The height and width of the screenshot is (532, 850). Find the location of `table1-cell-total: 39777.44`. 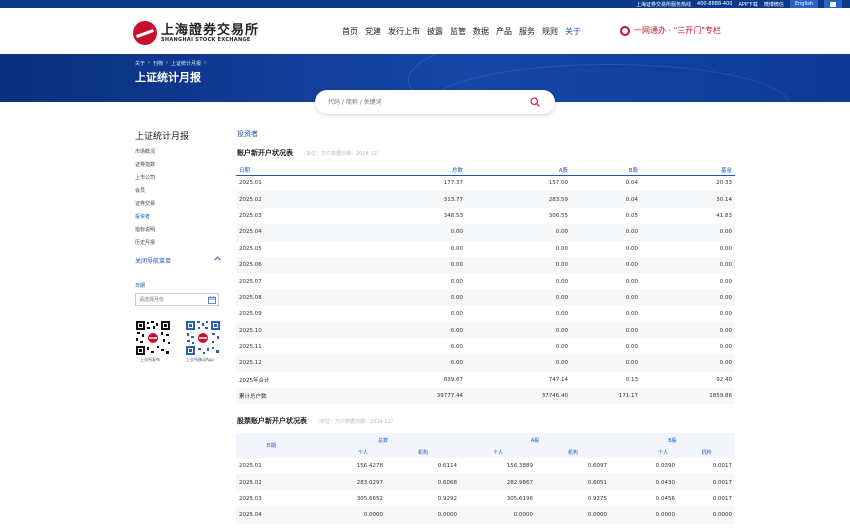

table1-cell-total: 39777.44 is located at coordinates (449, 396).